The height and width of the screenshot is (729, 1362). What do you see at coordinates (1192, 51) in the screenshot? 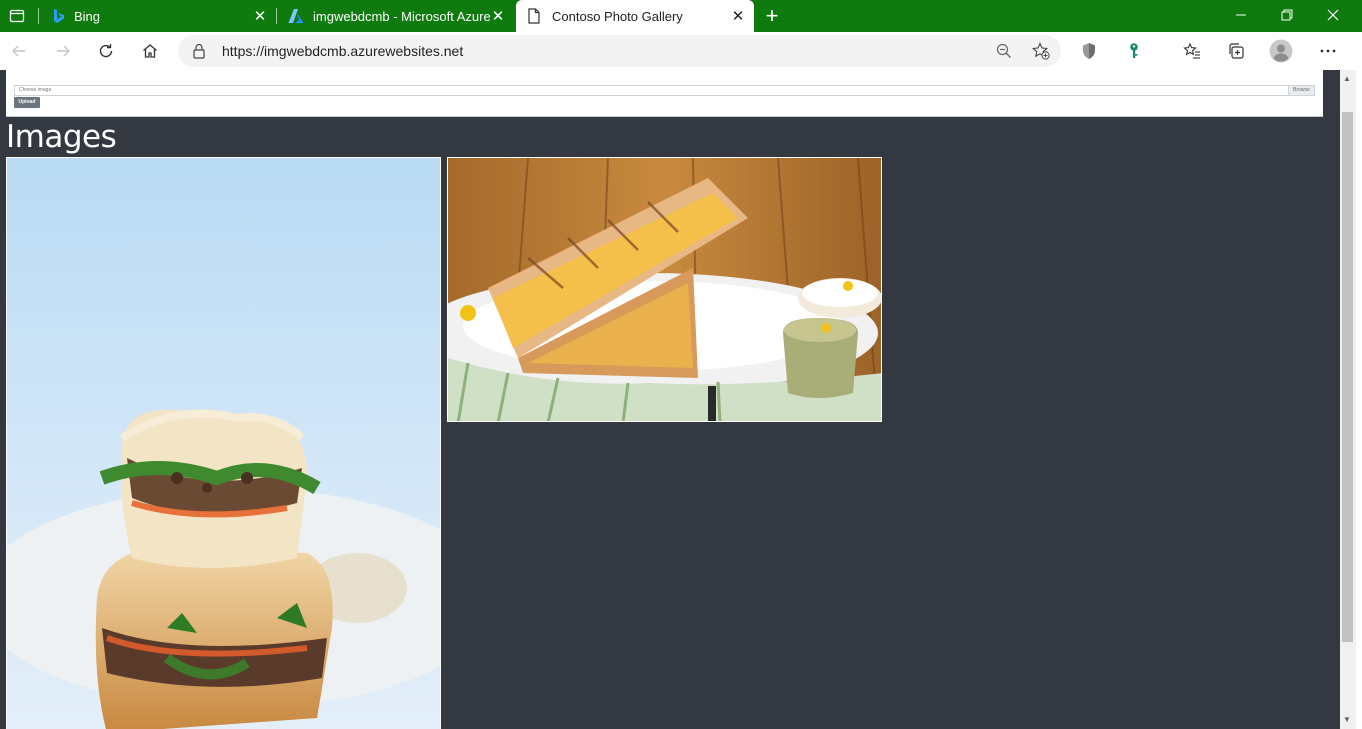
I see `favorites-icon` at bounding box center [1192, 51].